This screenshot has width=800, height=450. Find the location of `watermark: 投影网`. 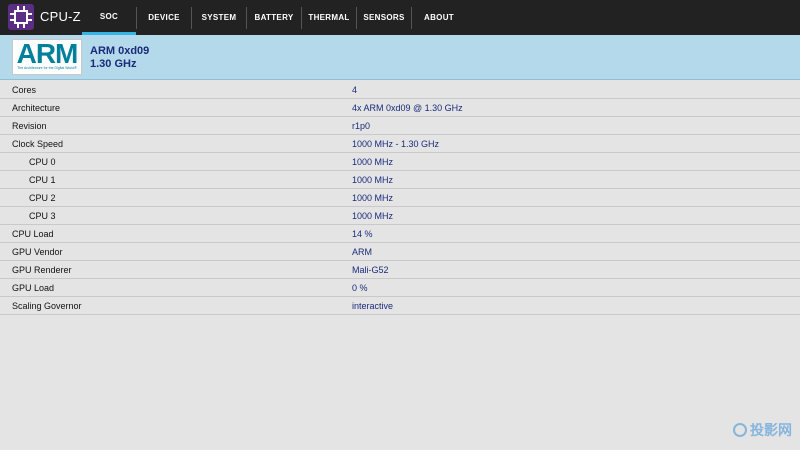

watermark: 投影网 is located at coordinates (762, 430).